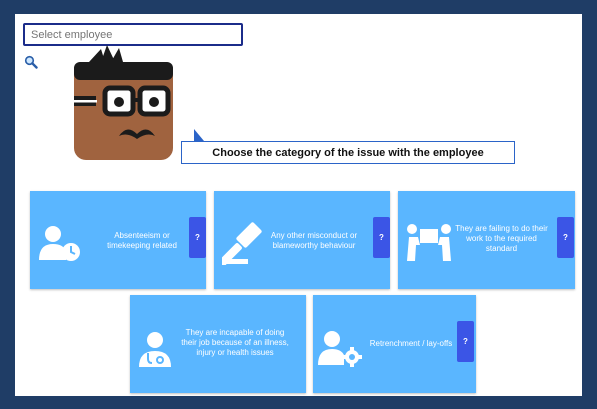  I want to click on category-retrenchment: Retrenchment / lay-offs ?, so click(394, 344).